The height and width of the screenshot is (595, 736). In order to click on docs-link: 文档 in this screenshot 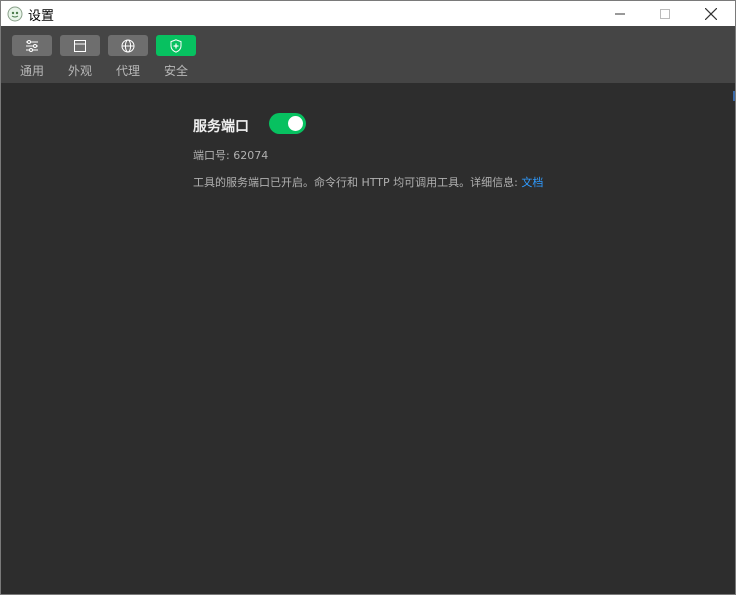, I will do `click(532, 182)`.